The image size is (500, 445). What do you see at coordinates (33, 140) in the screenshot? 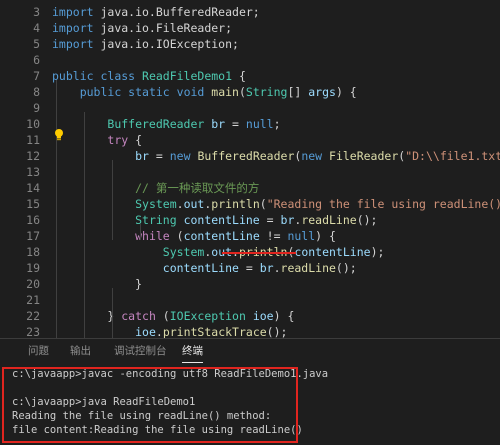
I see `line-number: 11` at bounding box center [33, 140].